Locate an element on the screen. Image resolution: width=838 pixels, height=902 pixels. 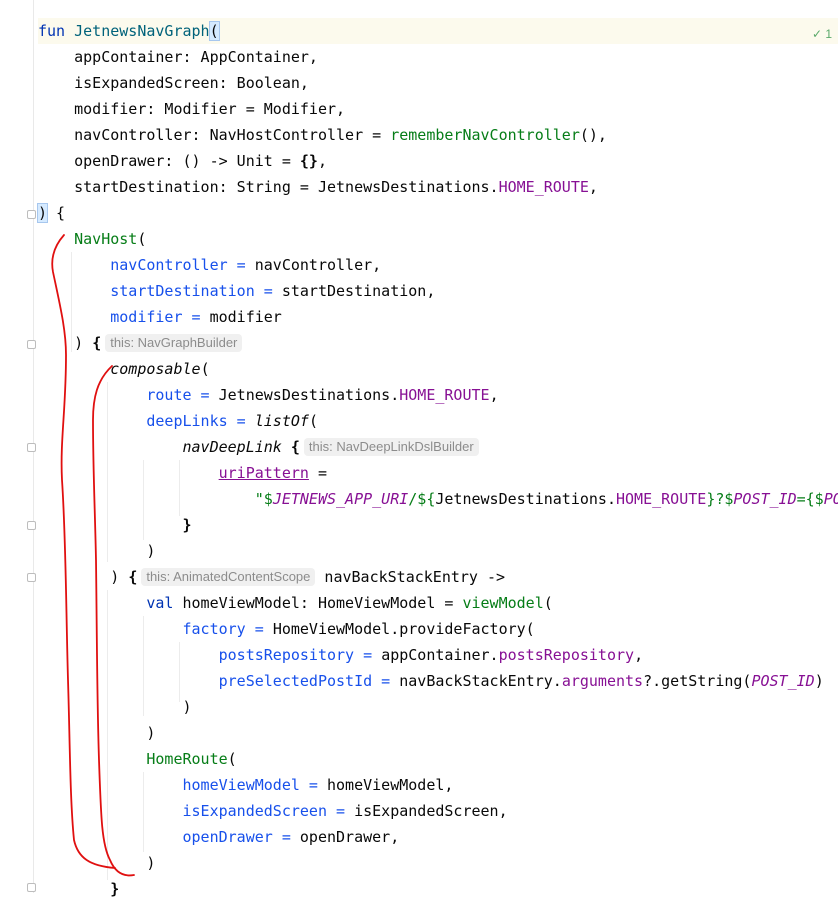
code-token: , is located at coordinates (639, 655).